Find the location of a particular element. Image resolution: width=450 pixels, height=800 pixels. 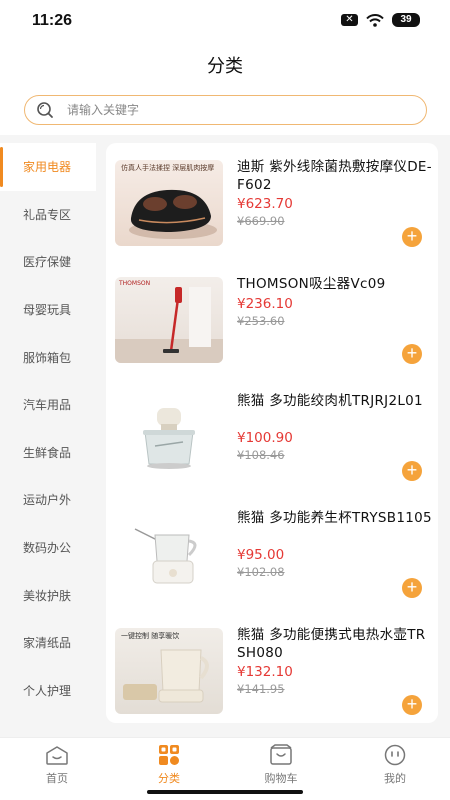

sidebar-item-label: 个人护理 is located at coordinates (47, 690).